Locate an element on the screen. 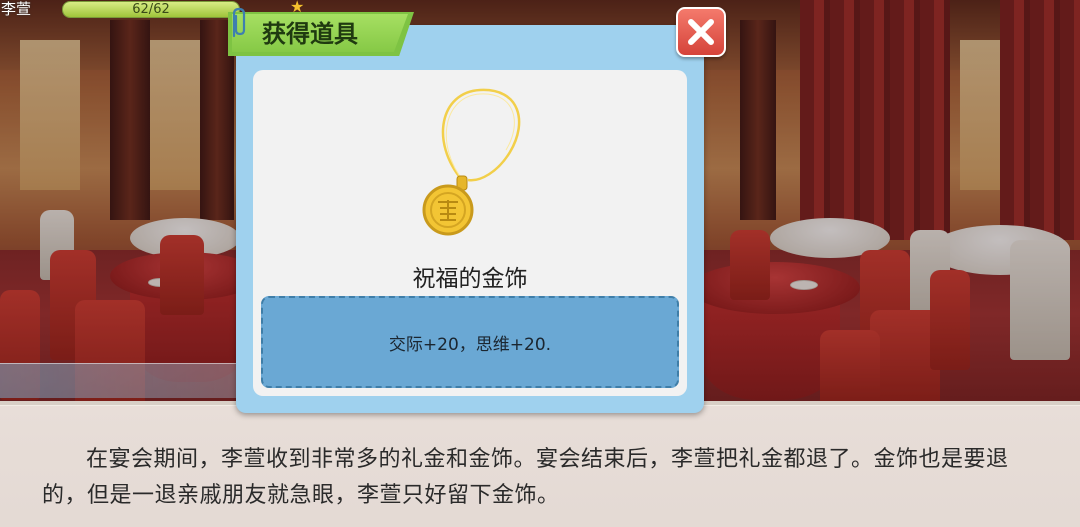 The width and height of the screenshot is (1080, 527). close-icon is located at coordinates (701, 32).